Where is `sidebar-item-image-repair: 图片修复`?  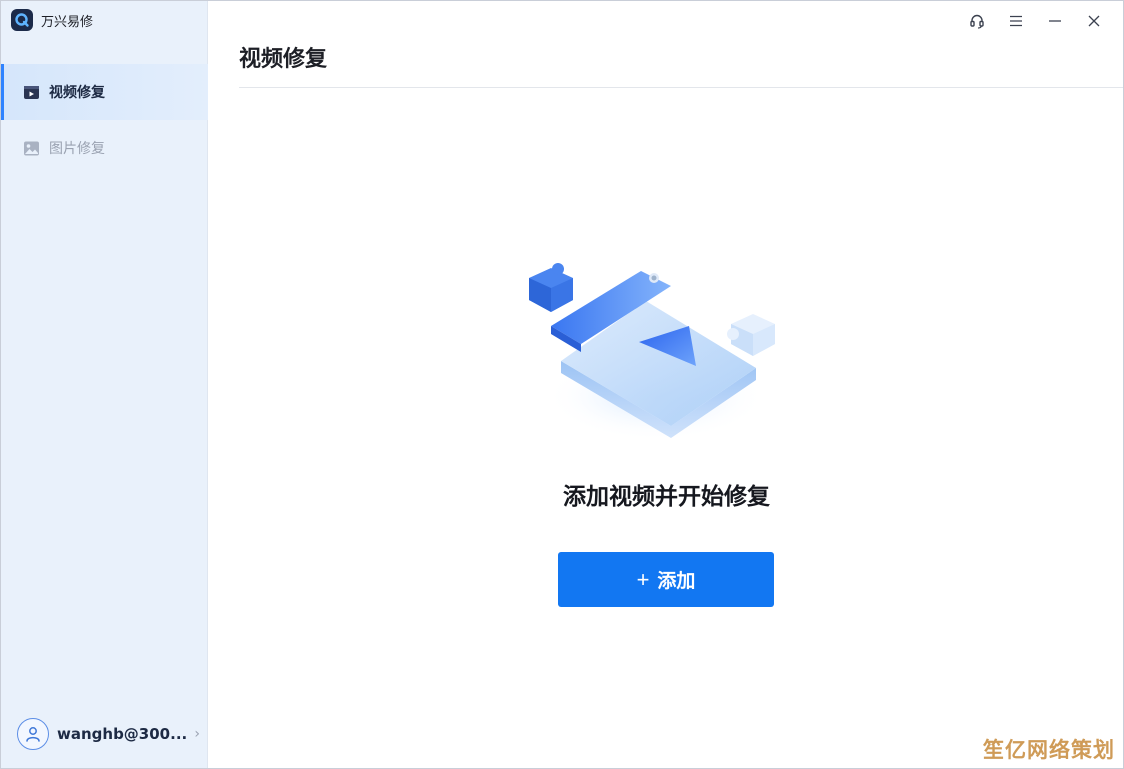 sidebar-item-image-repair: 图片修复 is located at coordinates (104, 148).